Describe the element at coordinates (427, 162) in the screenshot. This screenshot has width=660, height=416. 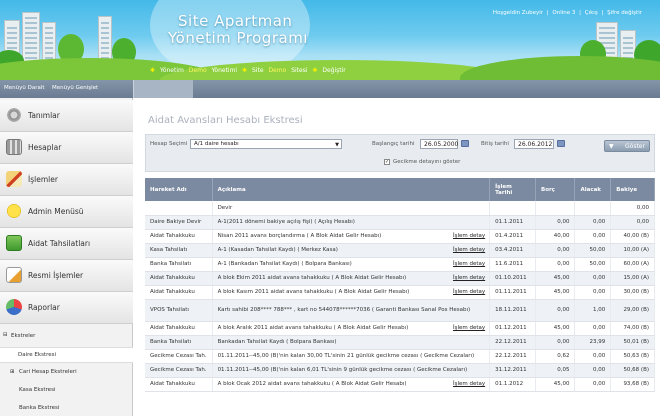
I see `late-fee-label: Gecikme detayını göster` at that location.